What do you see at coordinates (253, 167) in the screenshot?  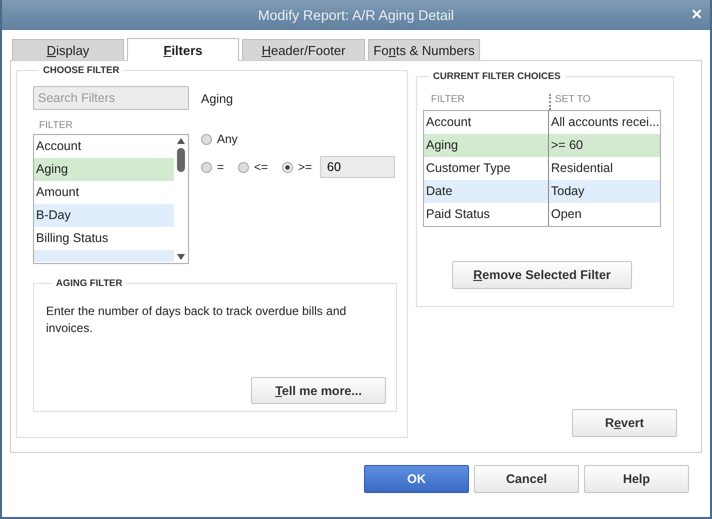 I see `radio-option: <=` at bounding box center [253, 167].